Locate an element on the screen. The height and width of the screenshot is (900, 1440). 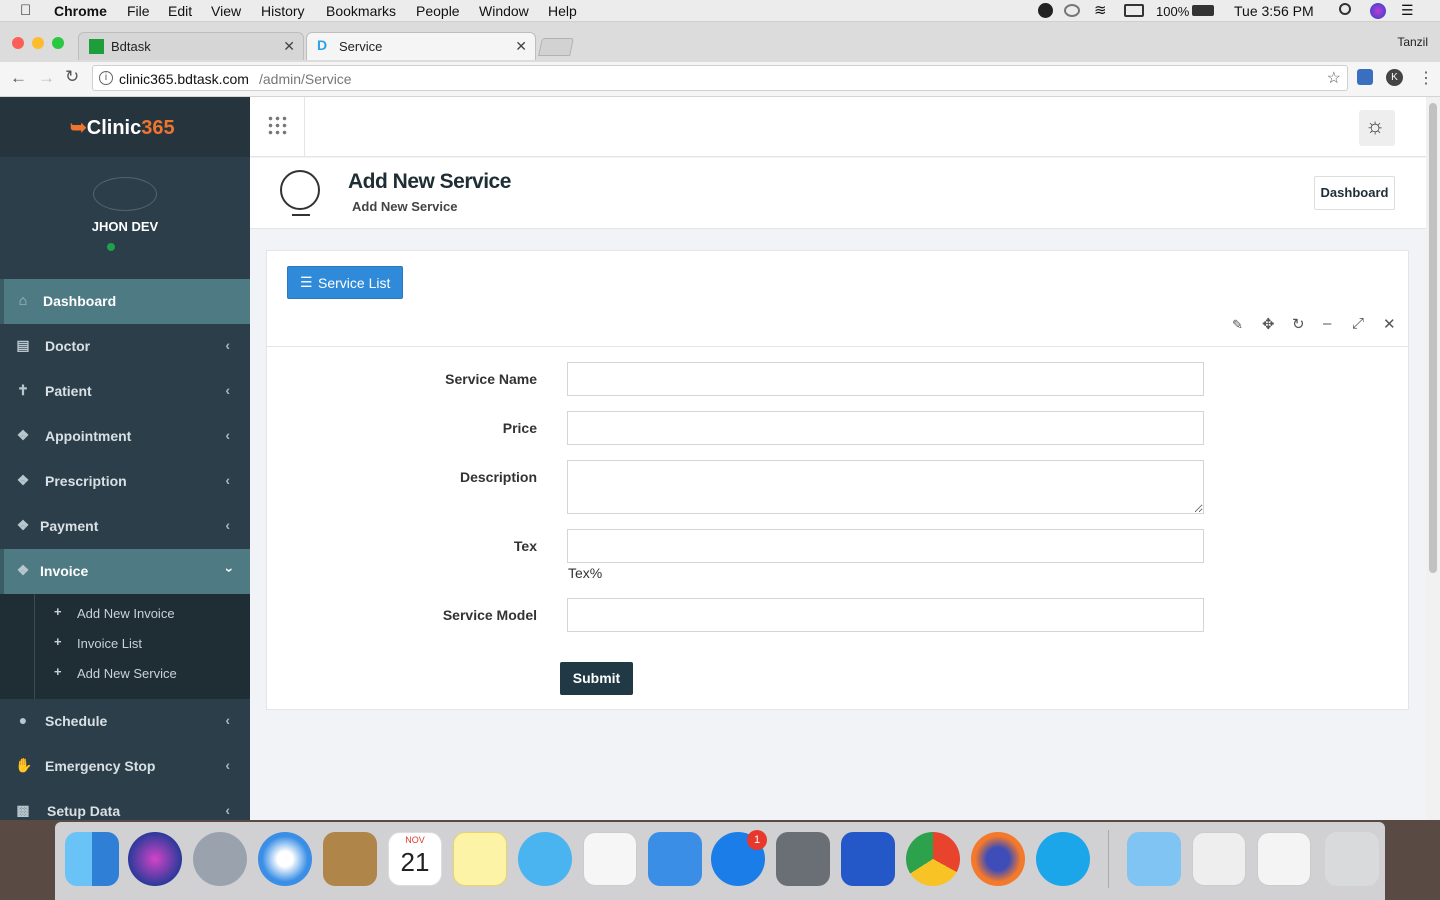
menu-edit: Edit is located at coordinates (180, 11).